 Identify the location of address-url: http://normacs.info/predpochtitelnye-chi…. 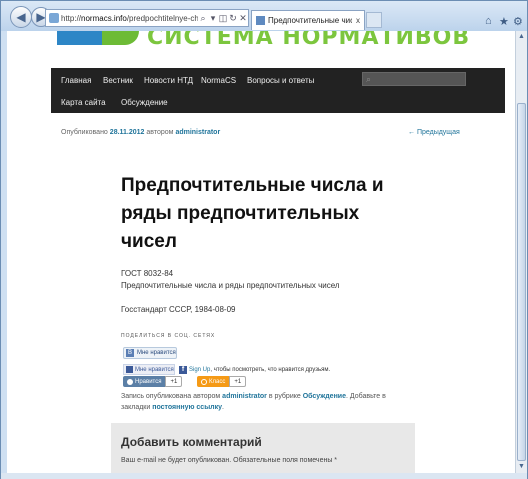
(129, 18).